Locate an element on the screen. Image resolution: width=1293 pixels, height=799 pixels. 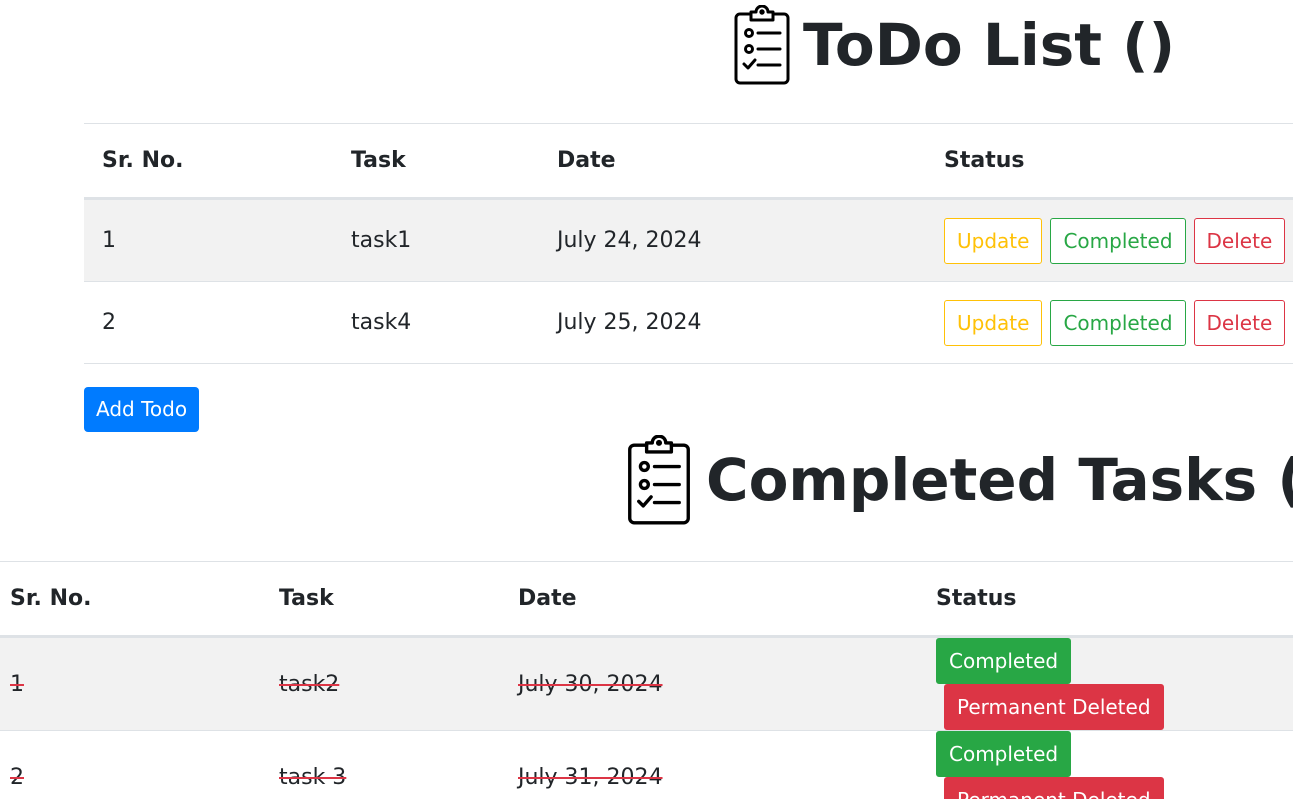
add-todo-button: Add Todo is located at coordinates (142, 409).